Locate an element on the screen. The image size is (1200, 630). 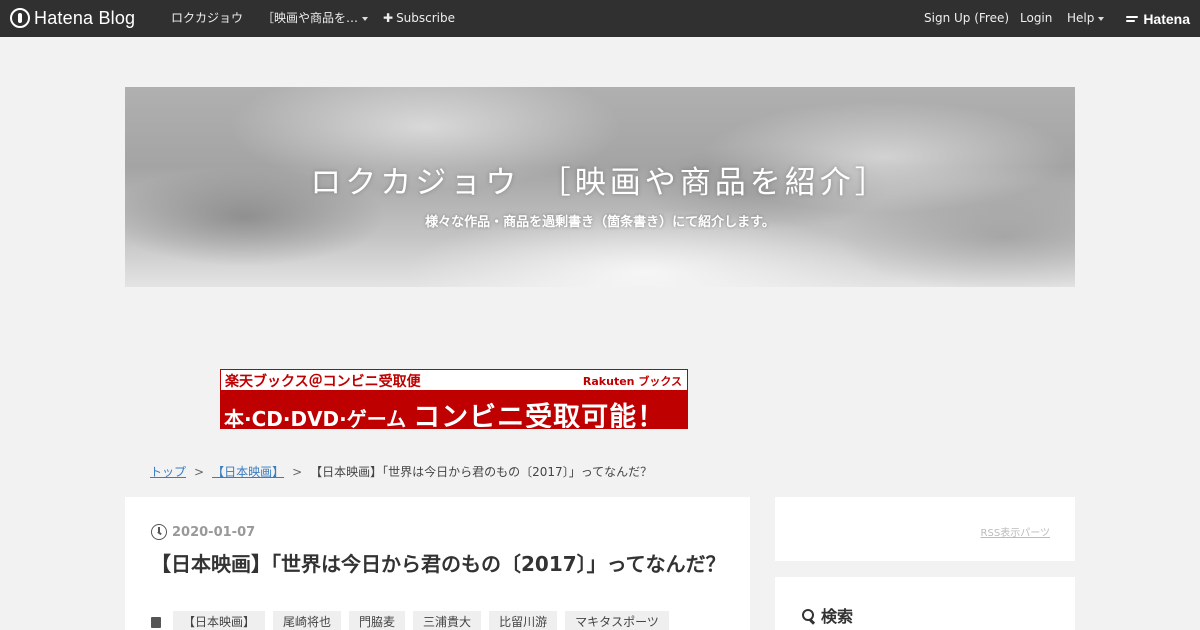
search-module-title: 検索 is located at coordinates (827, 615).